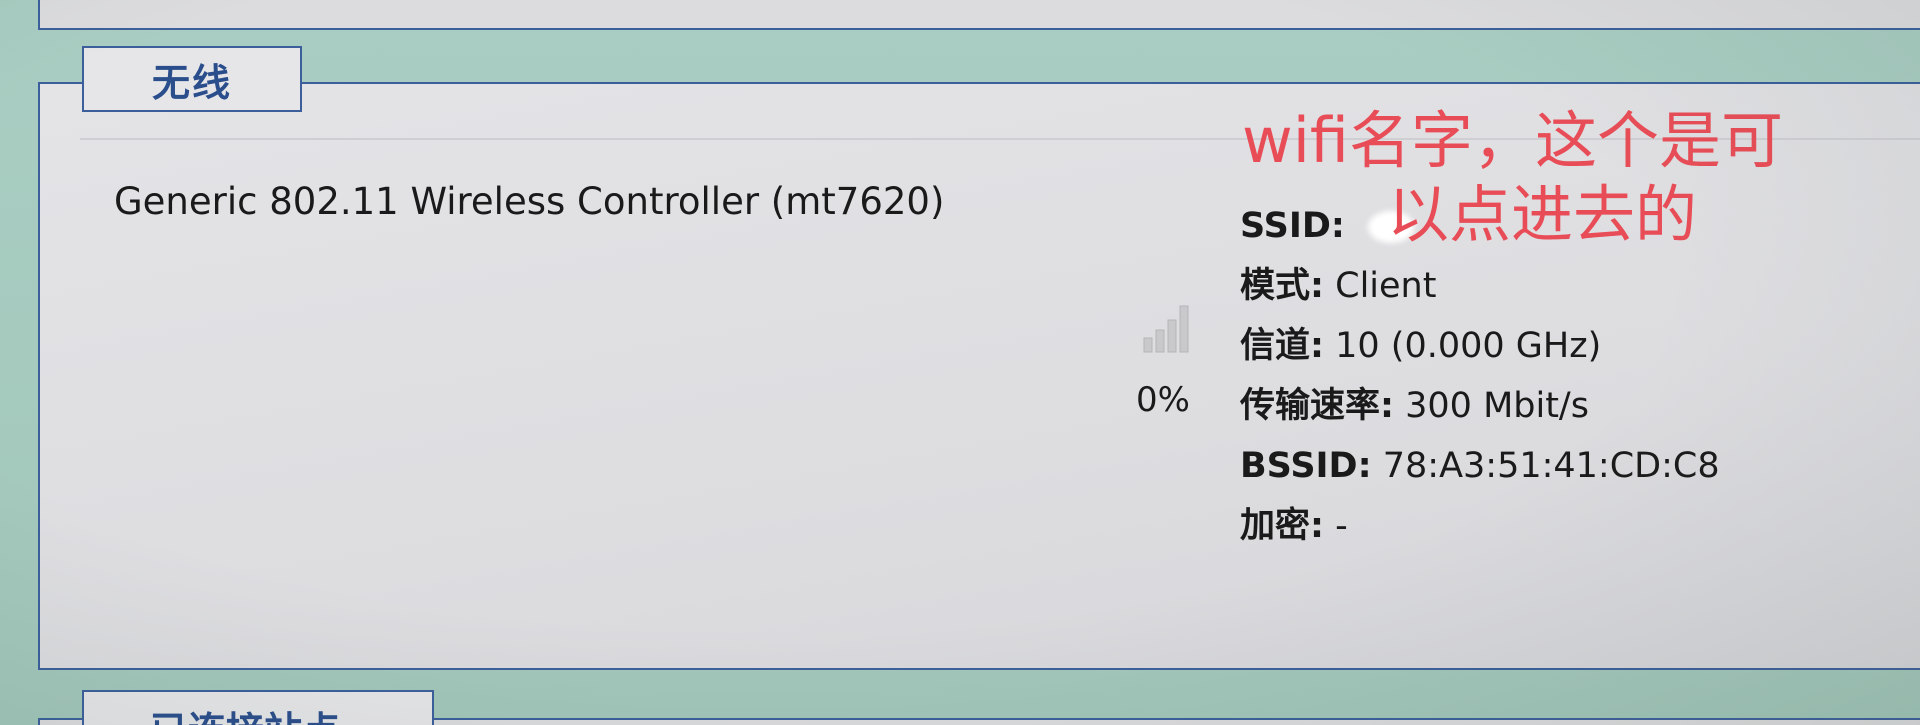 This screenshot has height=725, width=1920. What do you see at coordinates (1468, 346) in the screenshot?
I see `channel-value: 10 (0.000 GHz)` at bounding box center [1468, 346].